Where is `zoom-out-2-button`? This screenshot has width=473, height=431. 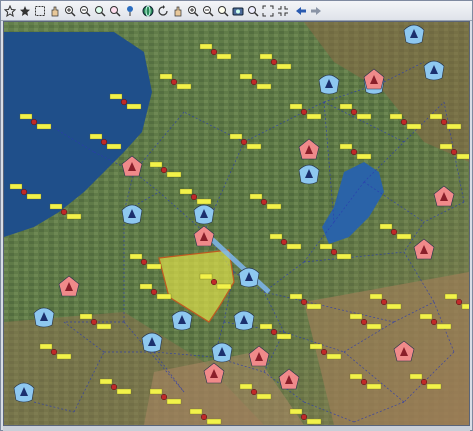
zoom-out-2-button is located at coordinates (208, 11).